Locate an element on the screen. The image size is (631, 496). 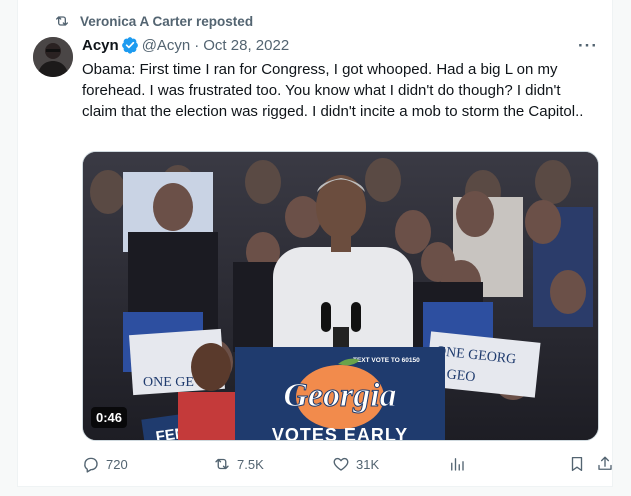
like-count: 31K is located at coordinates (368, 464).